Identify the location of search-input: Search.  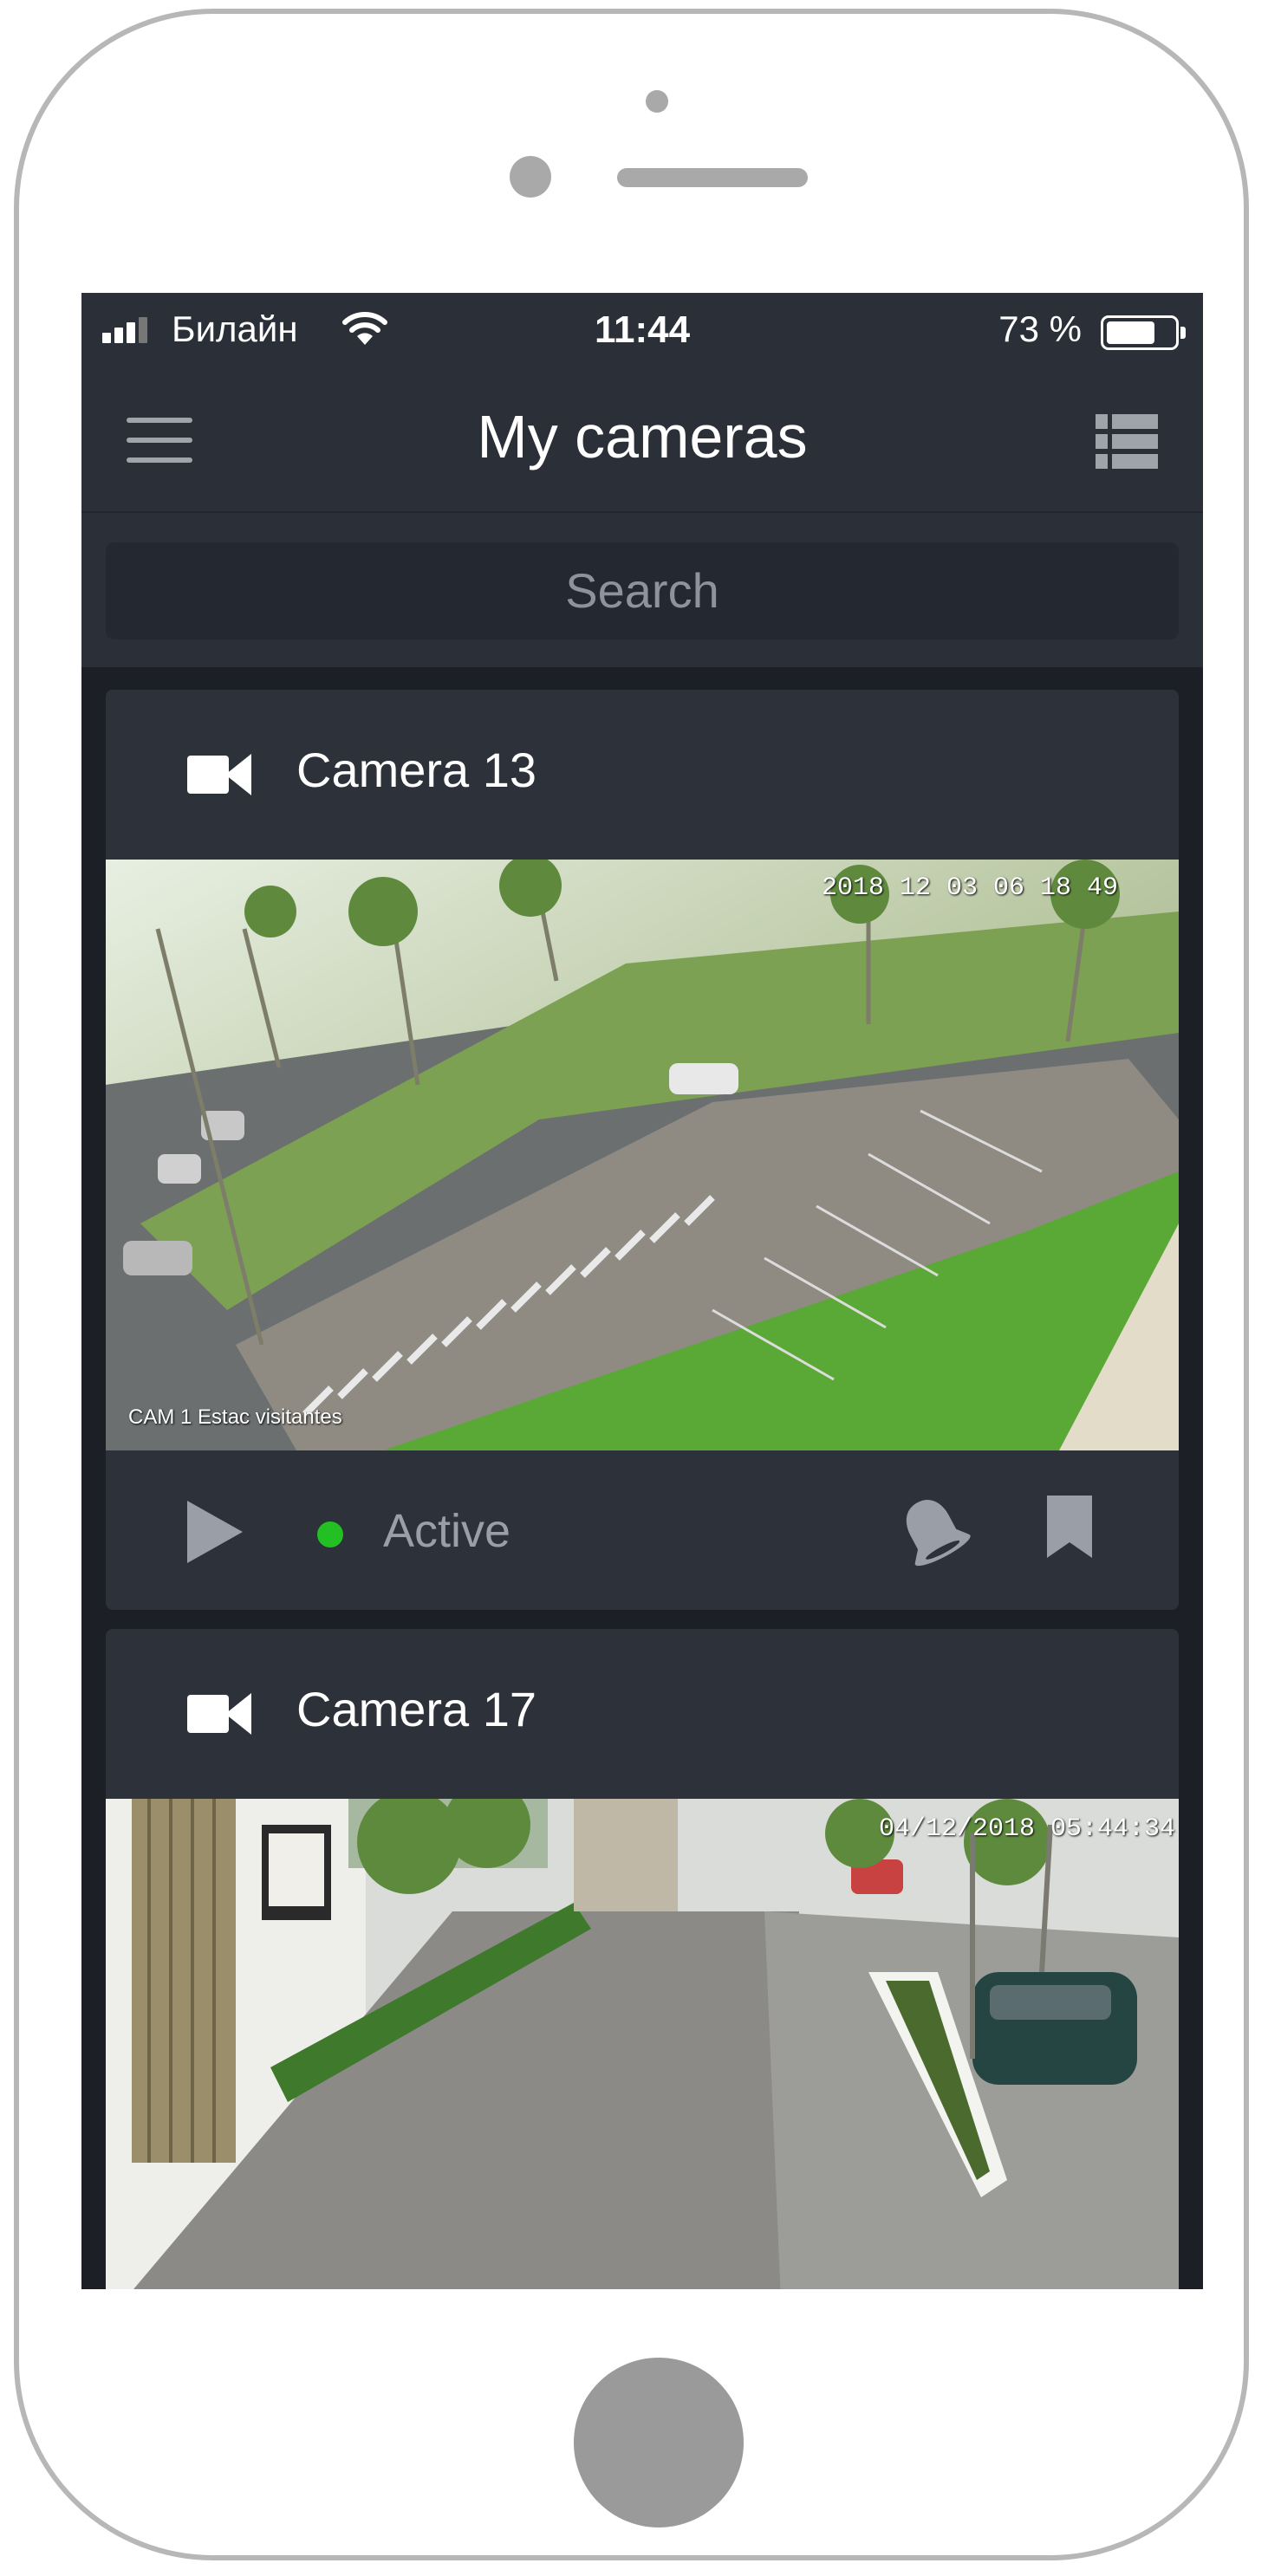
(642, 590).